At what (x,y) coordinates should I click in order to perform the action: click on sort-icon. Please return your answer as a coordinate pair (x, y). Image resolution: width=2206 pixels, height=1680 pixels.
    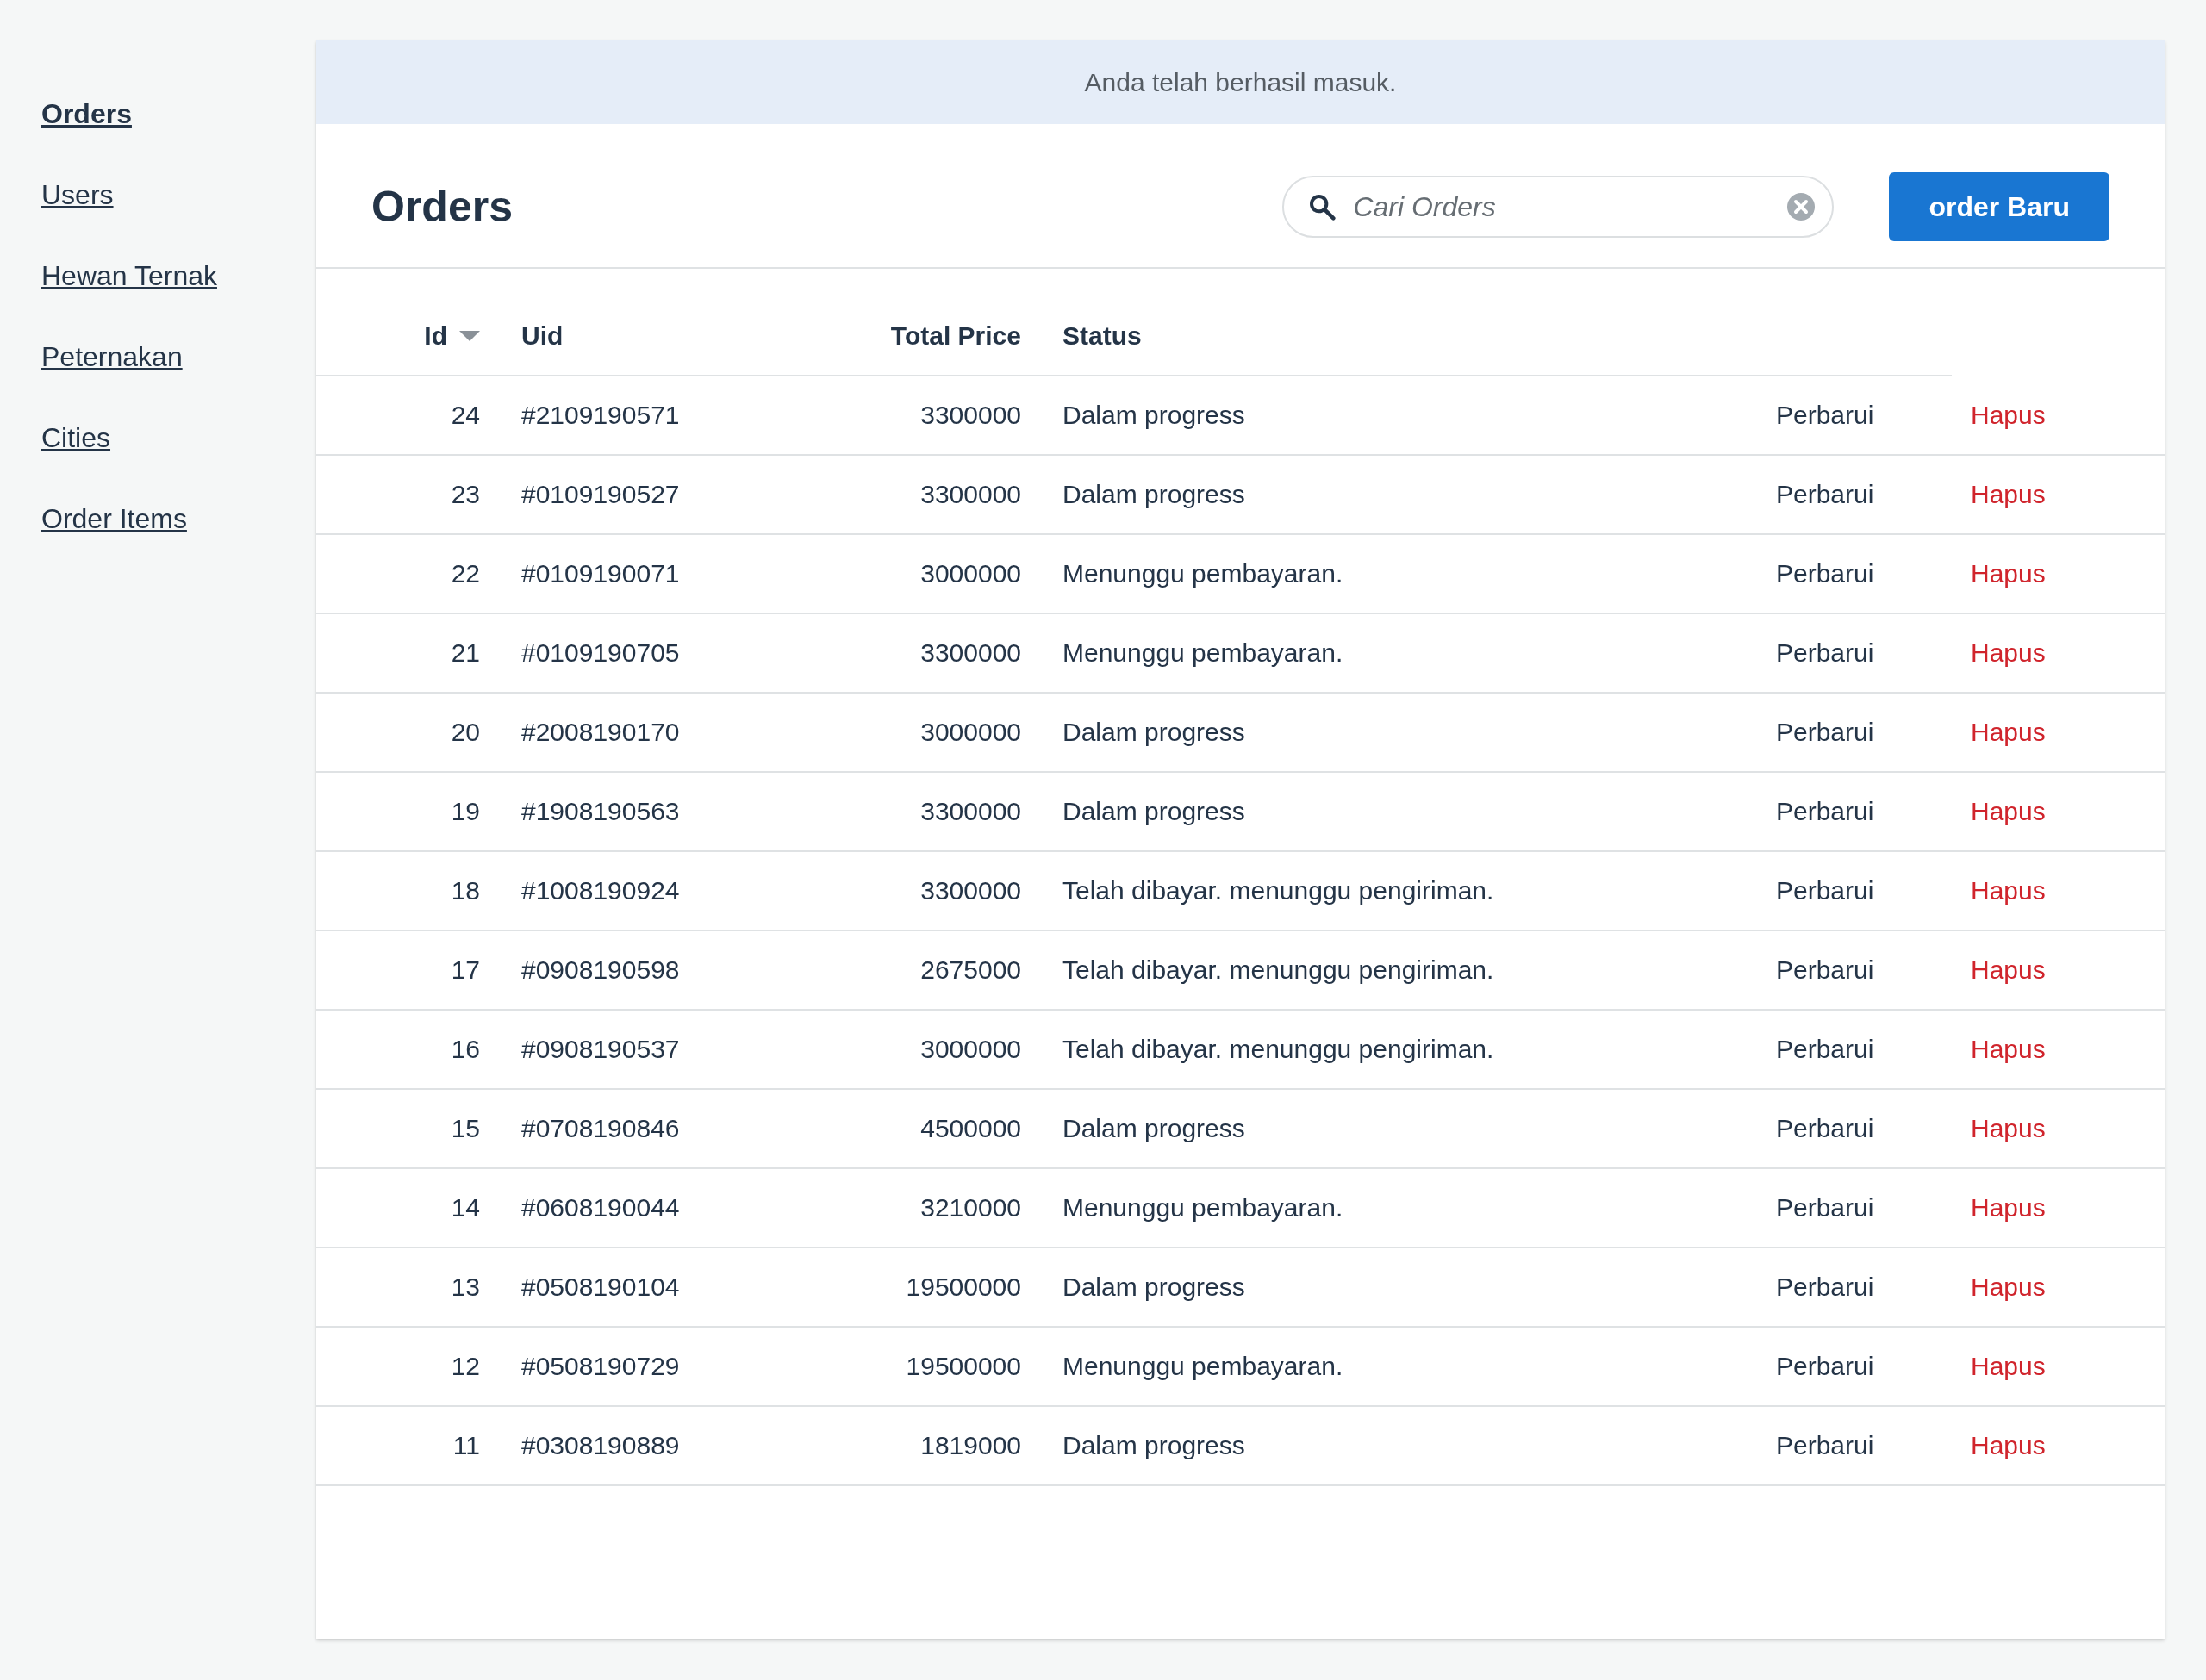
    Looking at the image, I should click on (470, 336).